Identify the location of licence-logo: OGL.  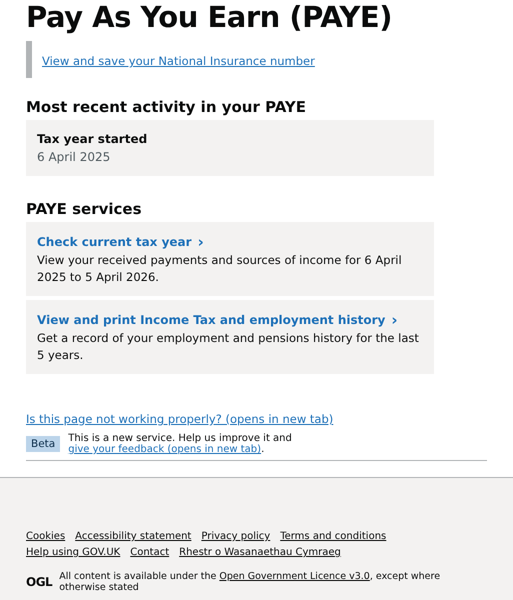
(39, 582).